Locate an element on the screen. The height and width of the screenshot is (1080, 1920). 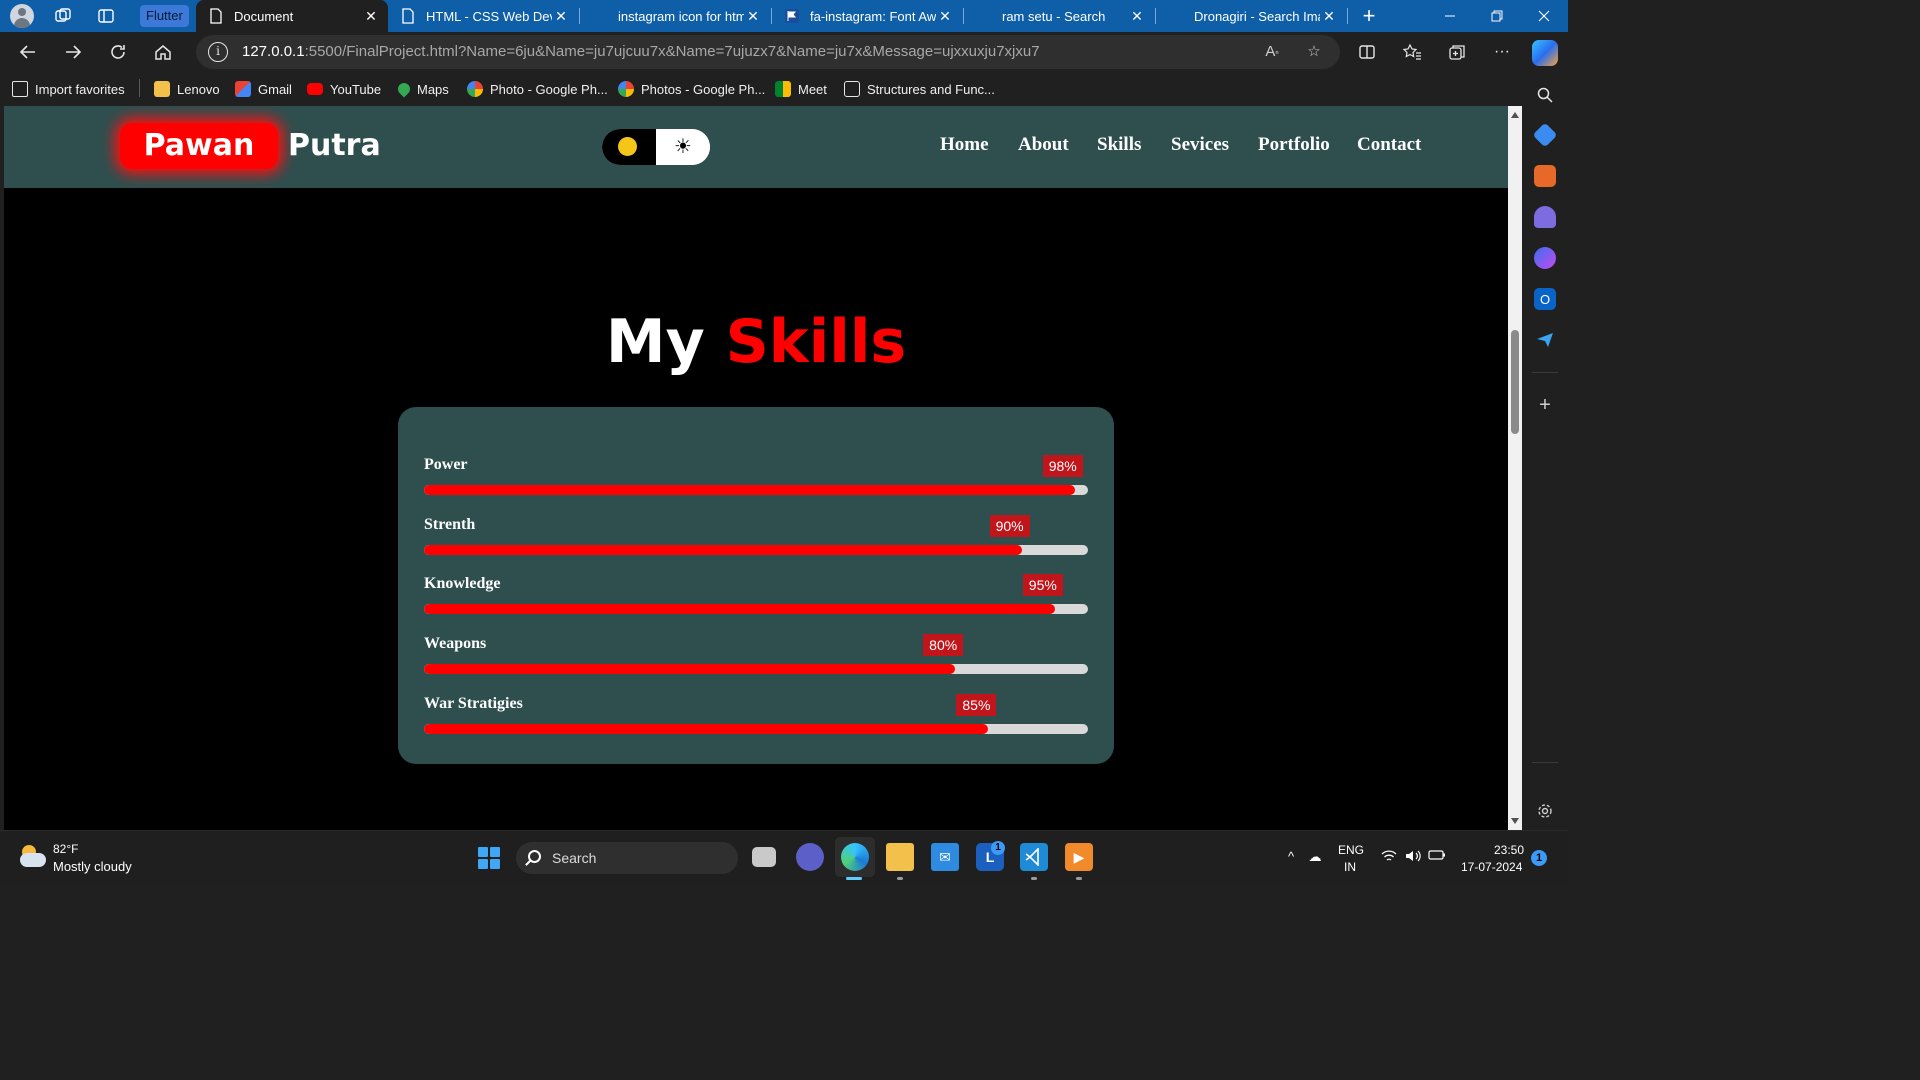
shopping-tag-icon is located at coordinates (1545, 135).